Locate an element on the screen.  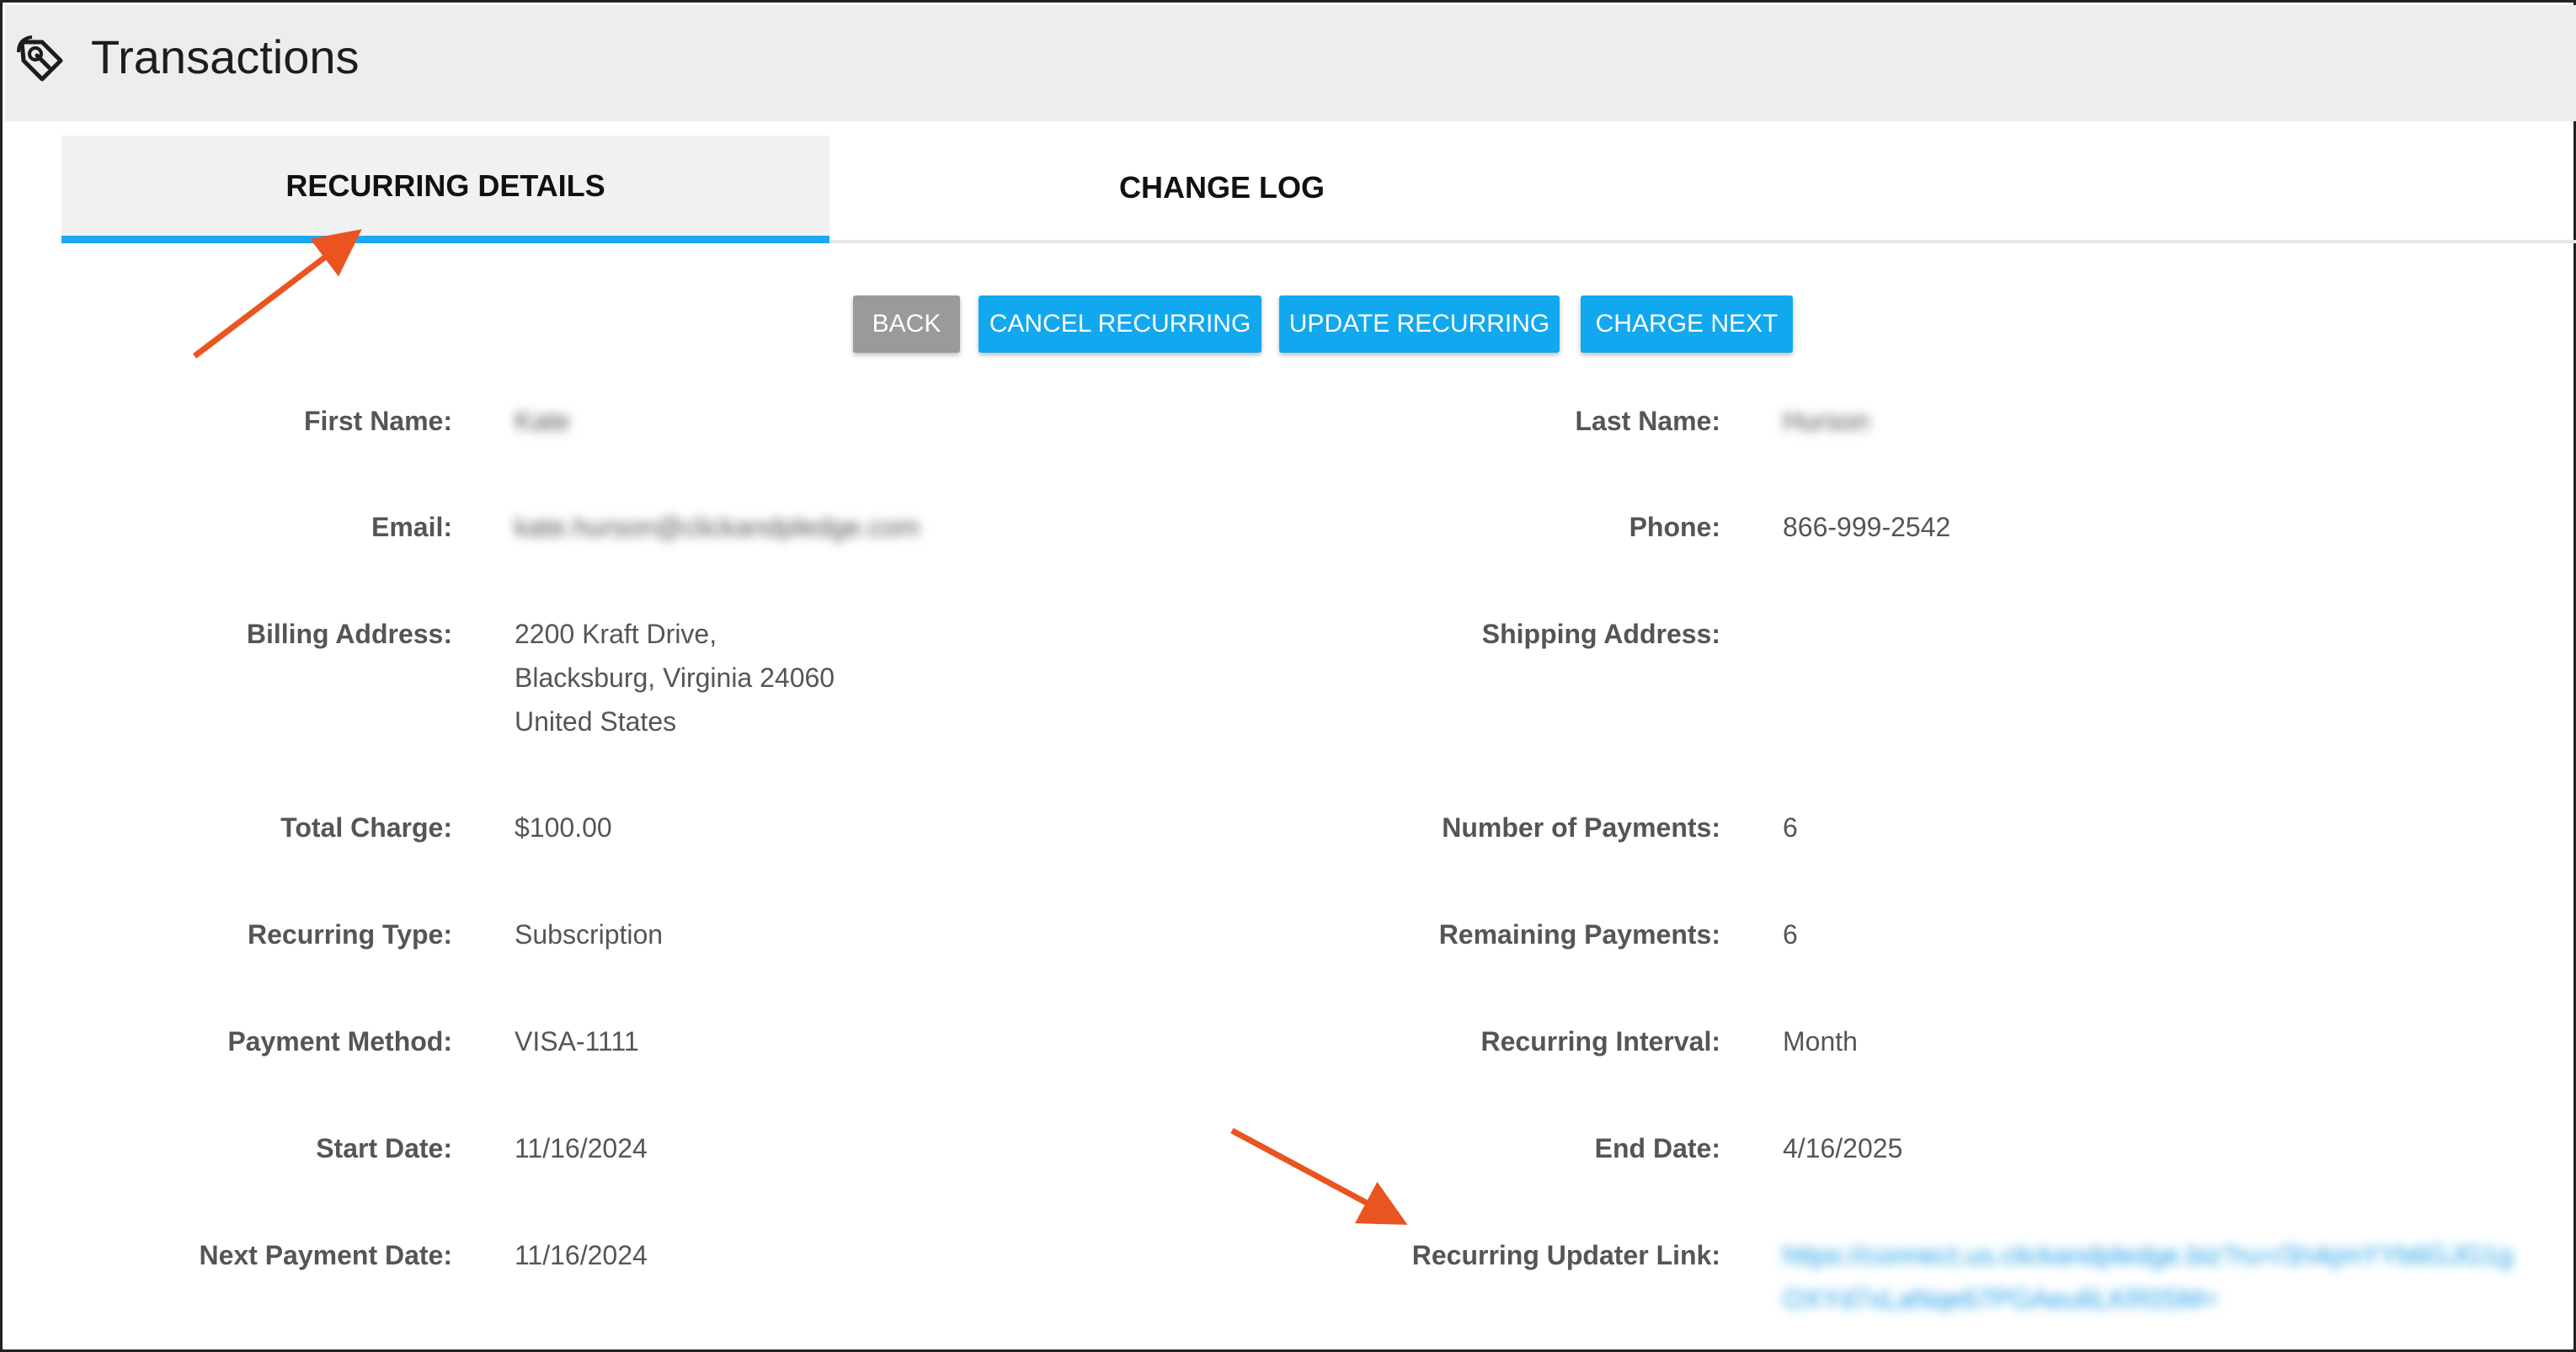
first-name-value: Kate is located at coordinates (542, 421).